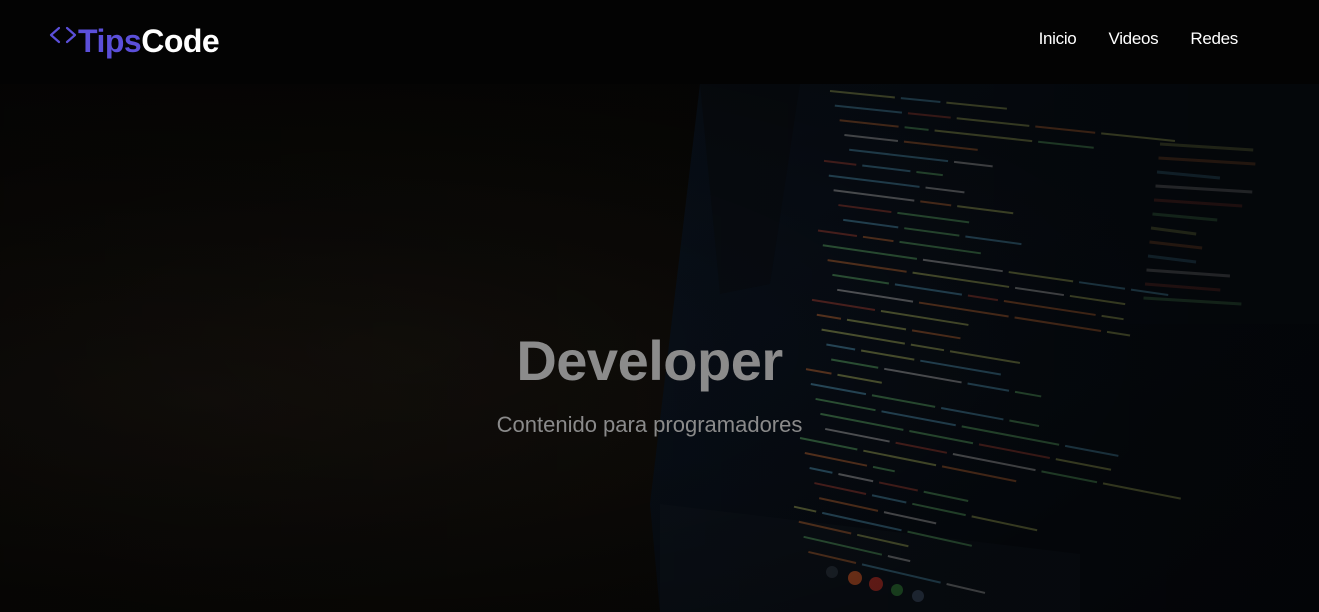 This screenshot has width=1319, height=612. I want to click on nav-link-videos: Videos, so click(1133, 39).